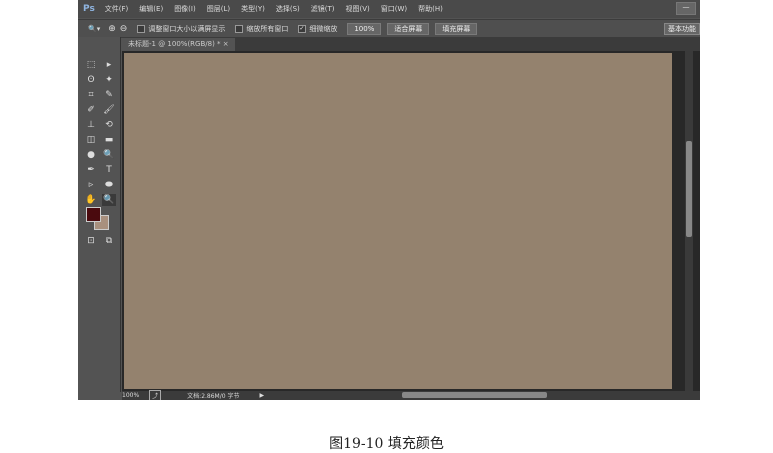 Image resolution: width=773 pixels, height=453 pixels. I want to click on foreground-color-swatch, so click(93, 214).